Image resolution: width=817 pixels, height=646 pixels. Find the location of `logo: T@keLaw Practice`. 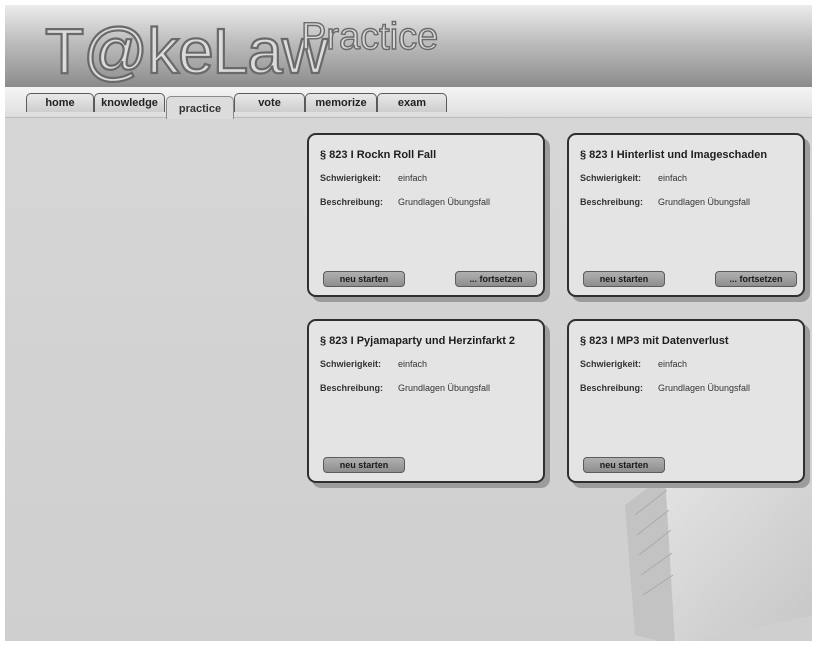

logo: T@keLaw Practice is located at coordinates (235, 46).